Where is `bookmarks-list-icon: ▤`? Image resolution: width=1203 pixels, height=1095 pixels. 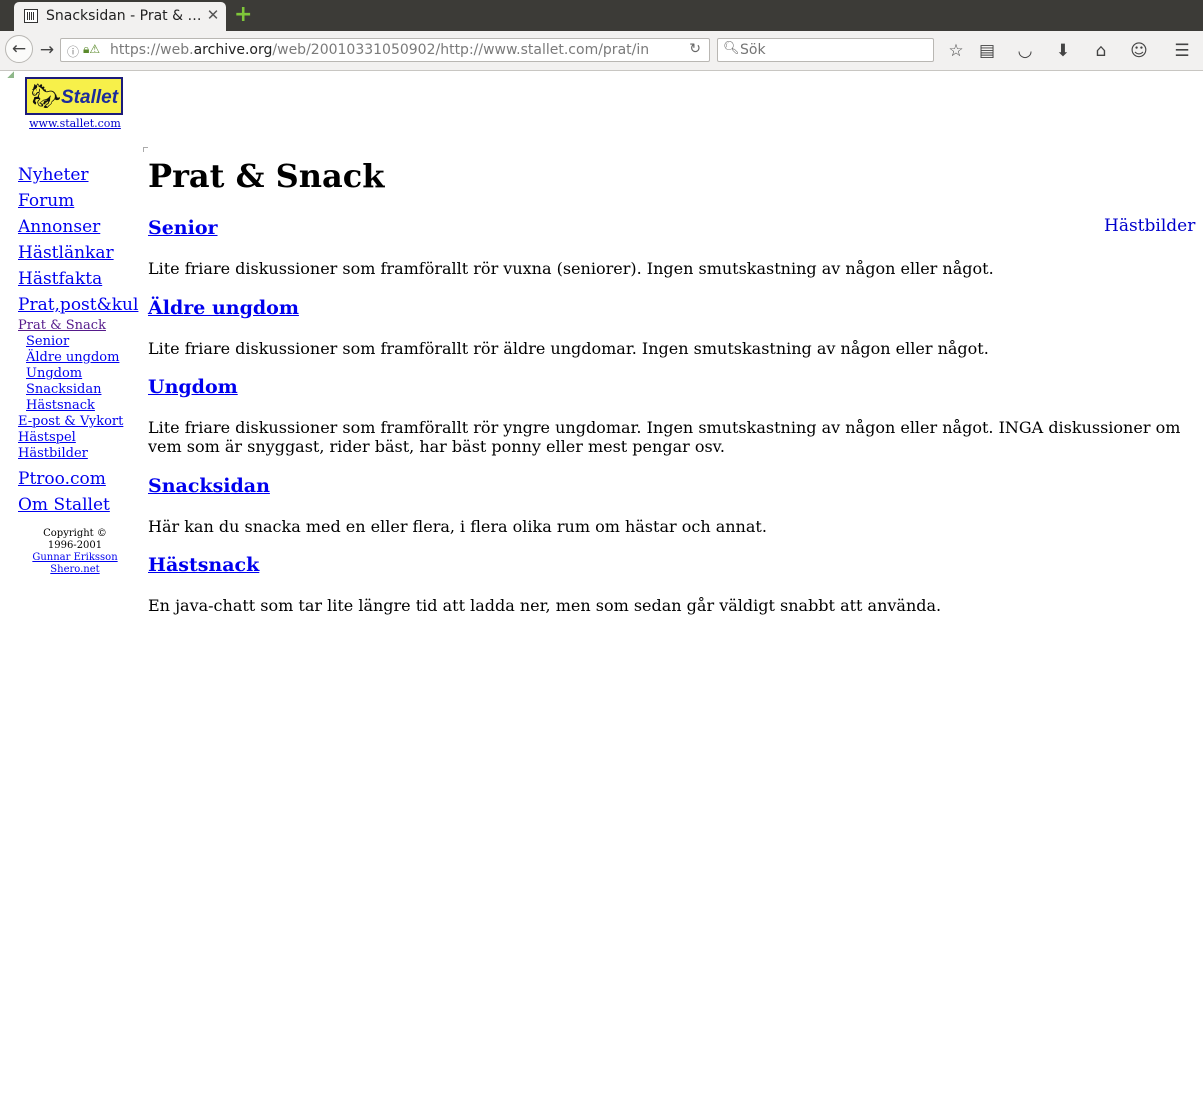
bookmarks-list-icon: ▤ is located at coordinates (987, 51).